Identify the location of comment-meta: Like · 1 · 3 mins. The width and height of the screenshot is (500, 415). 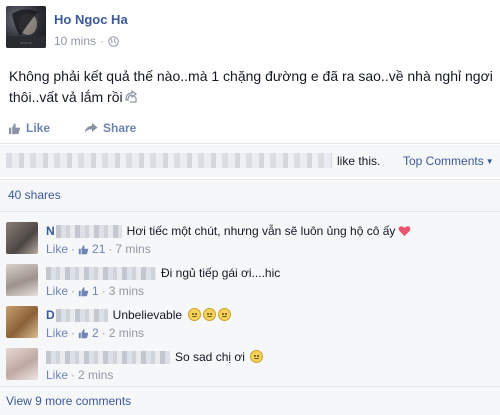
(95, 291).